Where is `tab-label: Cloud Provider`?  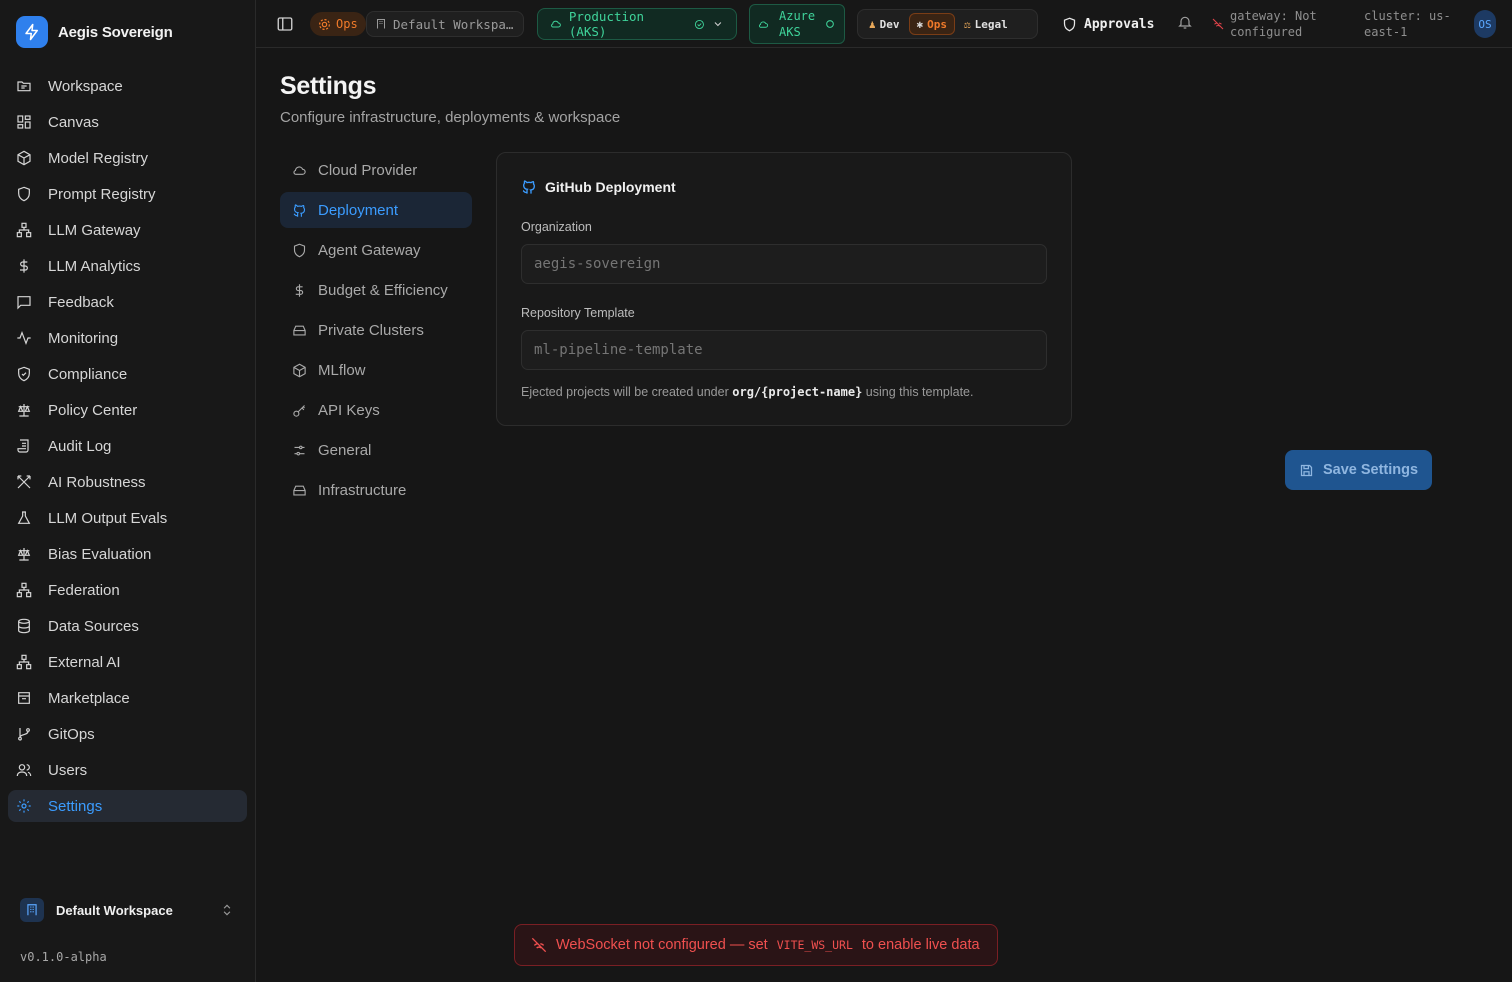
tab-label: Cloud Provider is located at coordinates (368, 170).